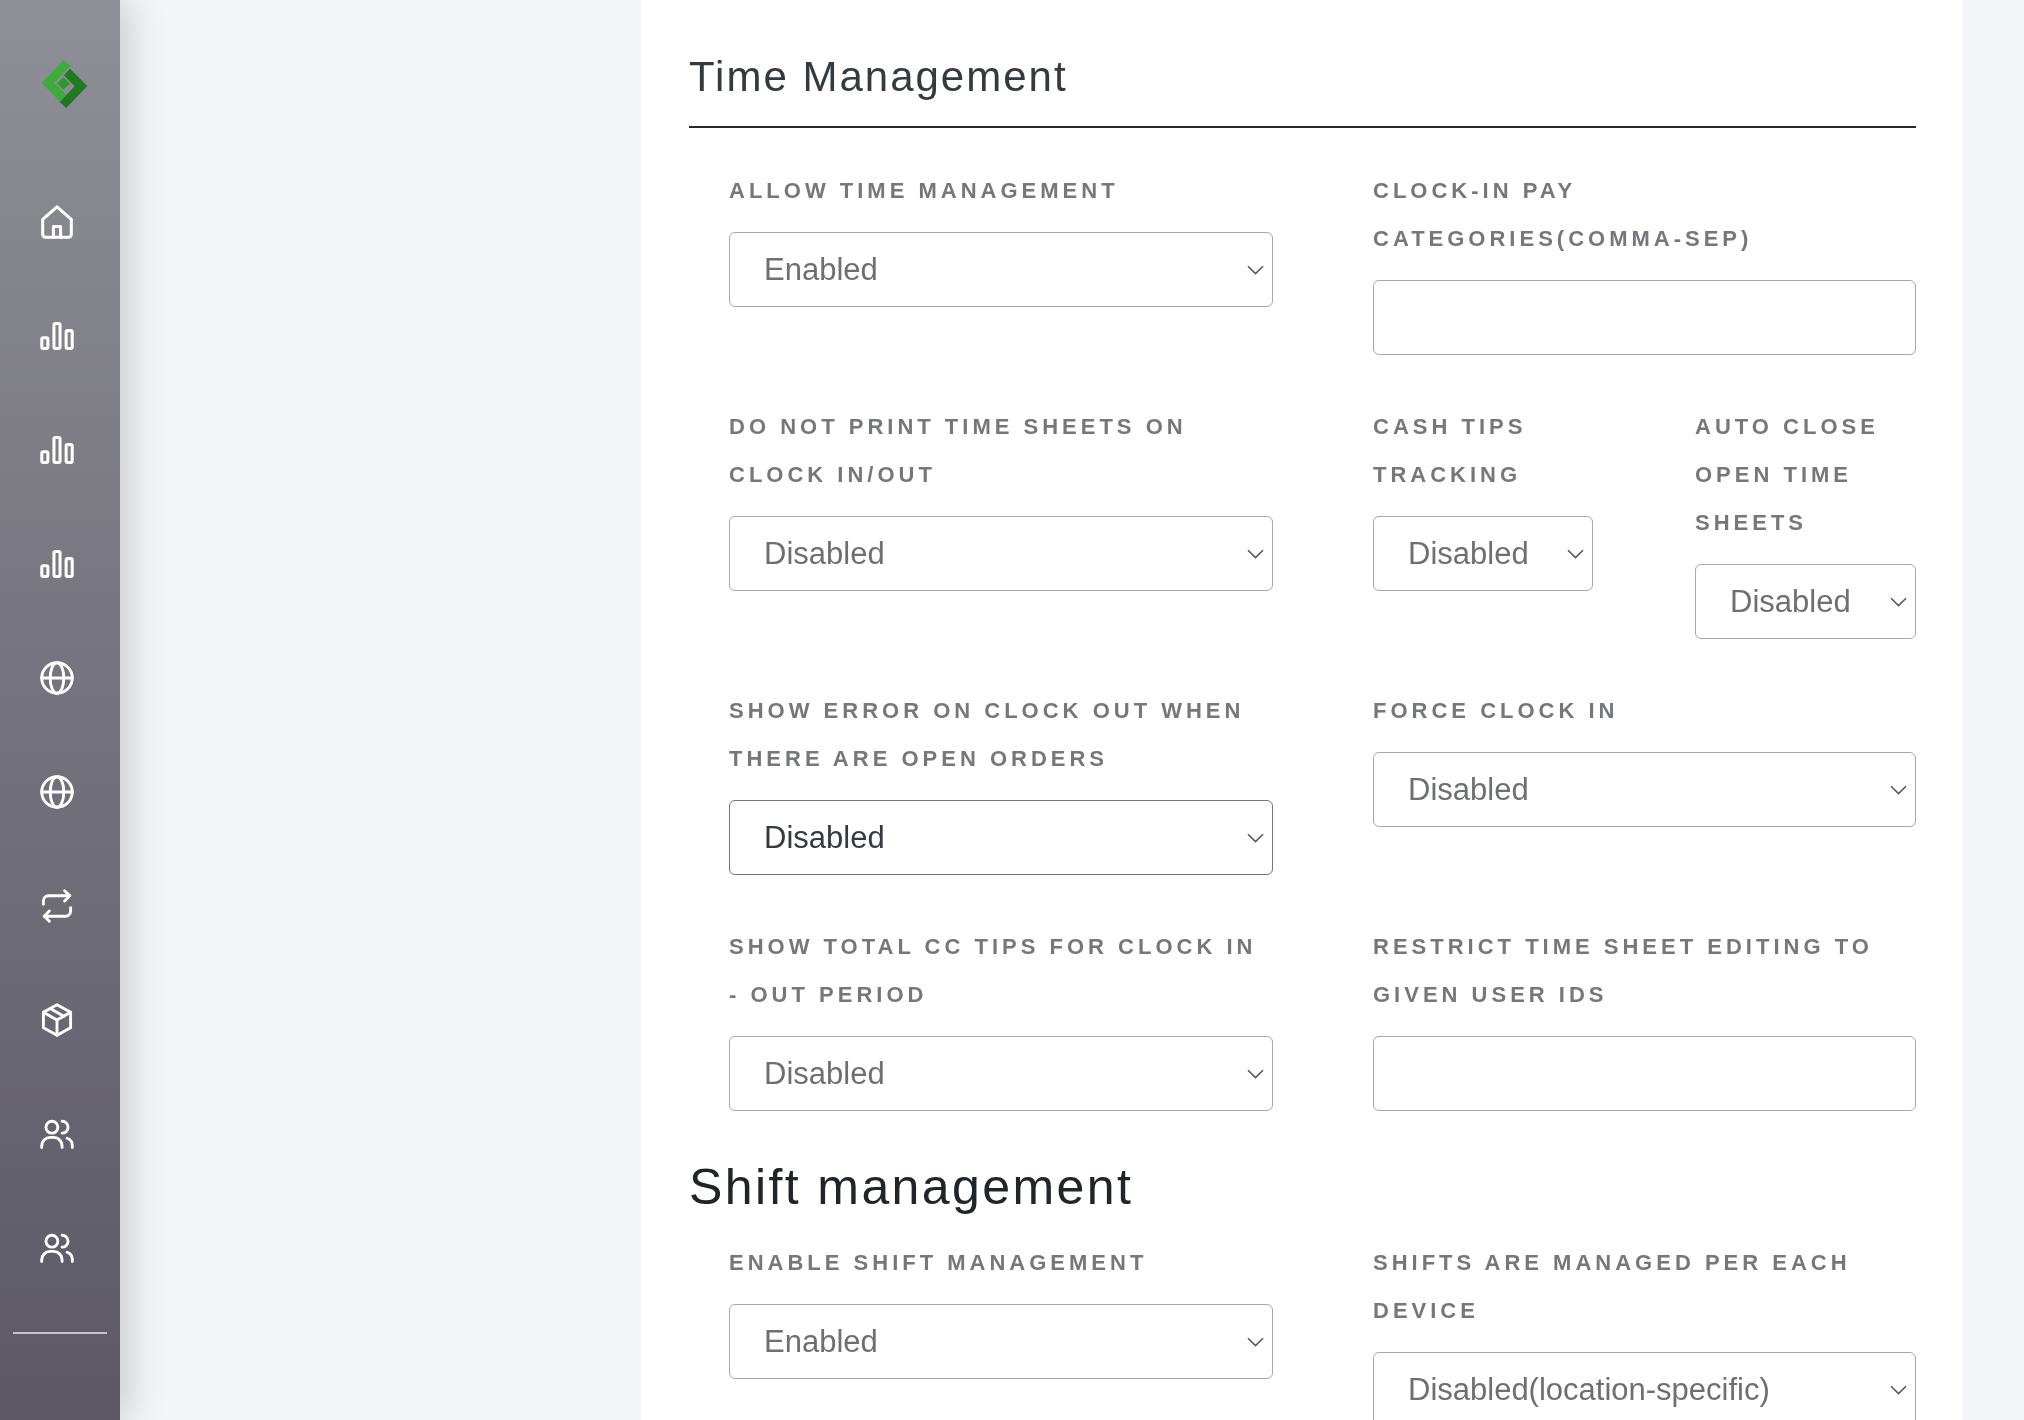 The height and width of the screenshot is (1420, 2024). What do you see at coordinates (911, 1187) in the screenshot?
I see `section-title: Shift management` at bounding box center [911, 1187].